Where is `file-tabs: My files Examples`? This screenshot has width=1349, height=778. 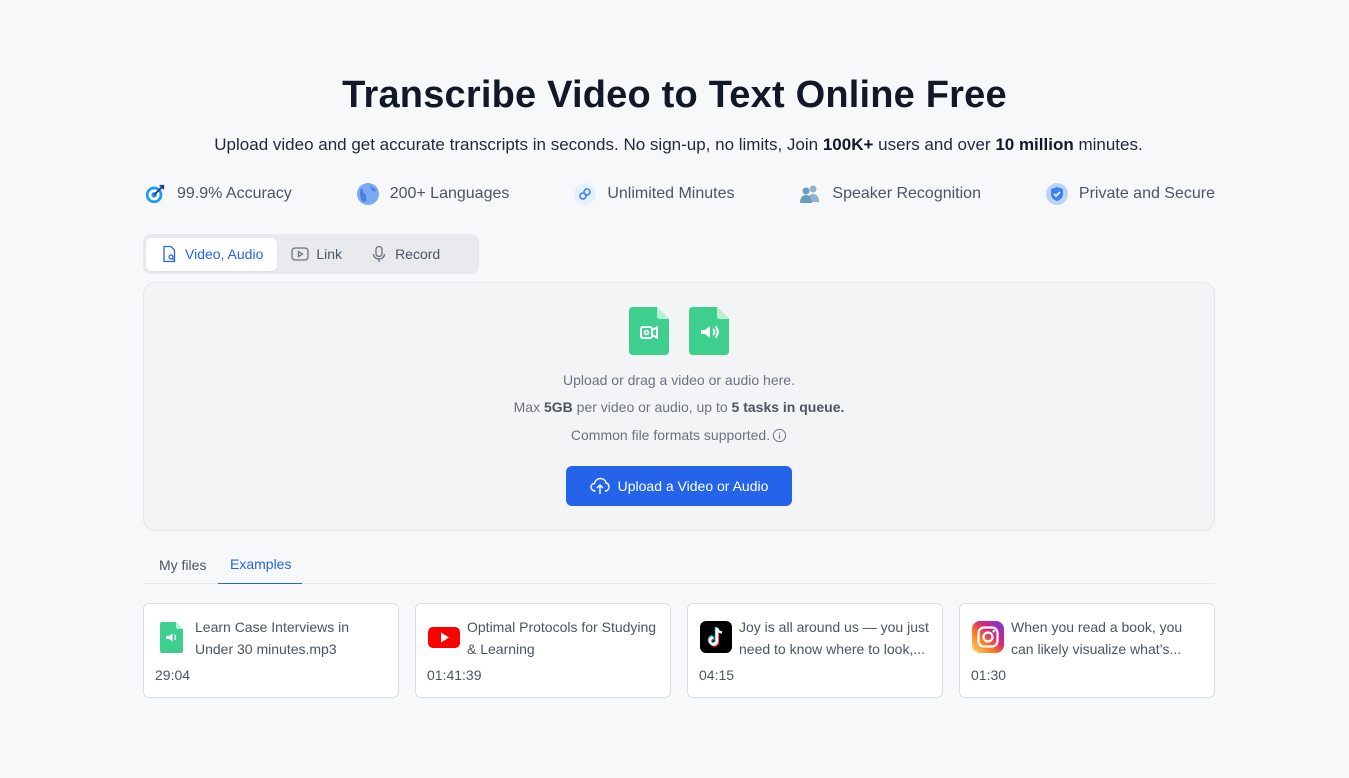 file-tabs: My files Examples is located at coordinates (679, 564).